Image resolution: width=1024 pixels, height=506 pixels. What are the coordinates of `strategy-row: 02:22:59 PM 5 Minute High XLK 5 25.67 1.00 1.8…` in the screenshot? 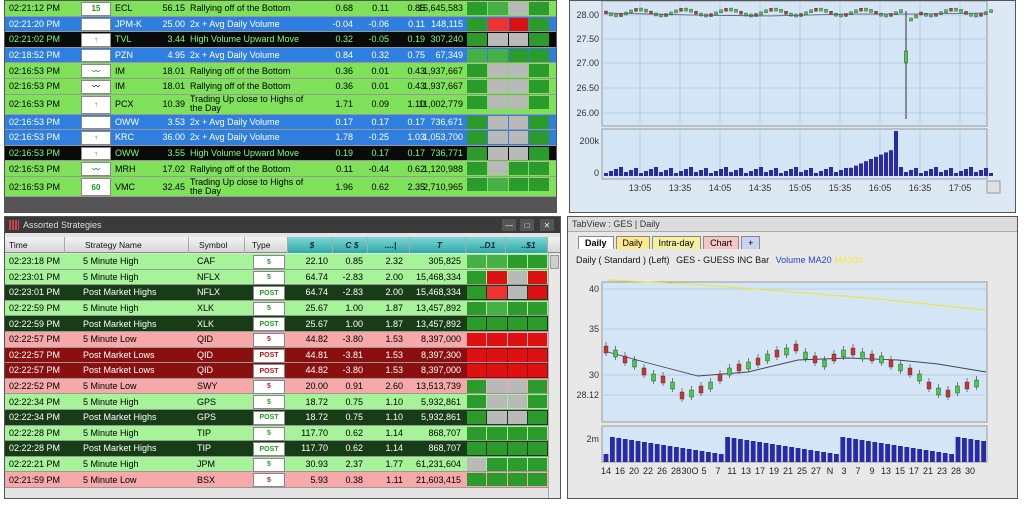 It's located at (277, 308).